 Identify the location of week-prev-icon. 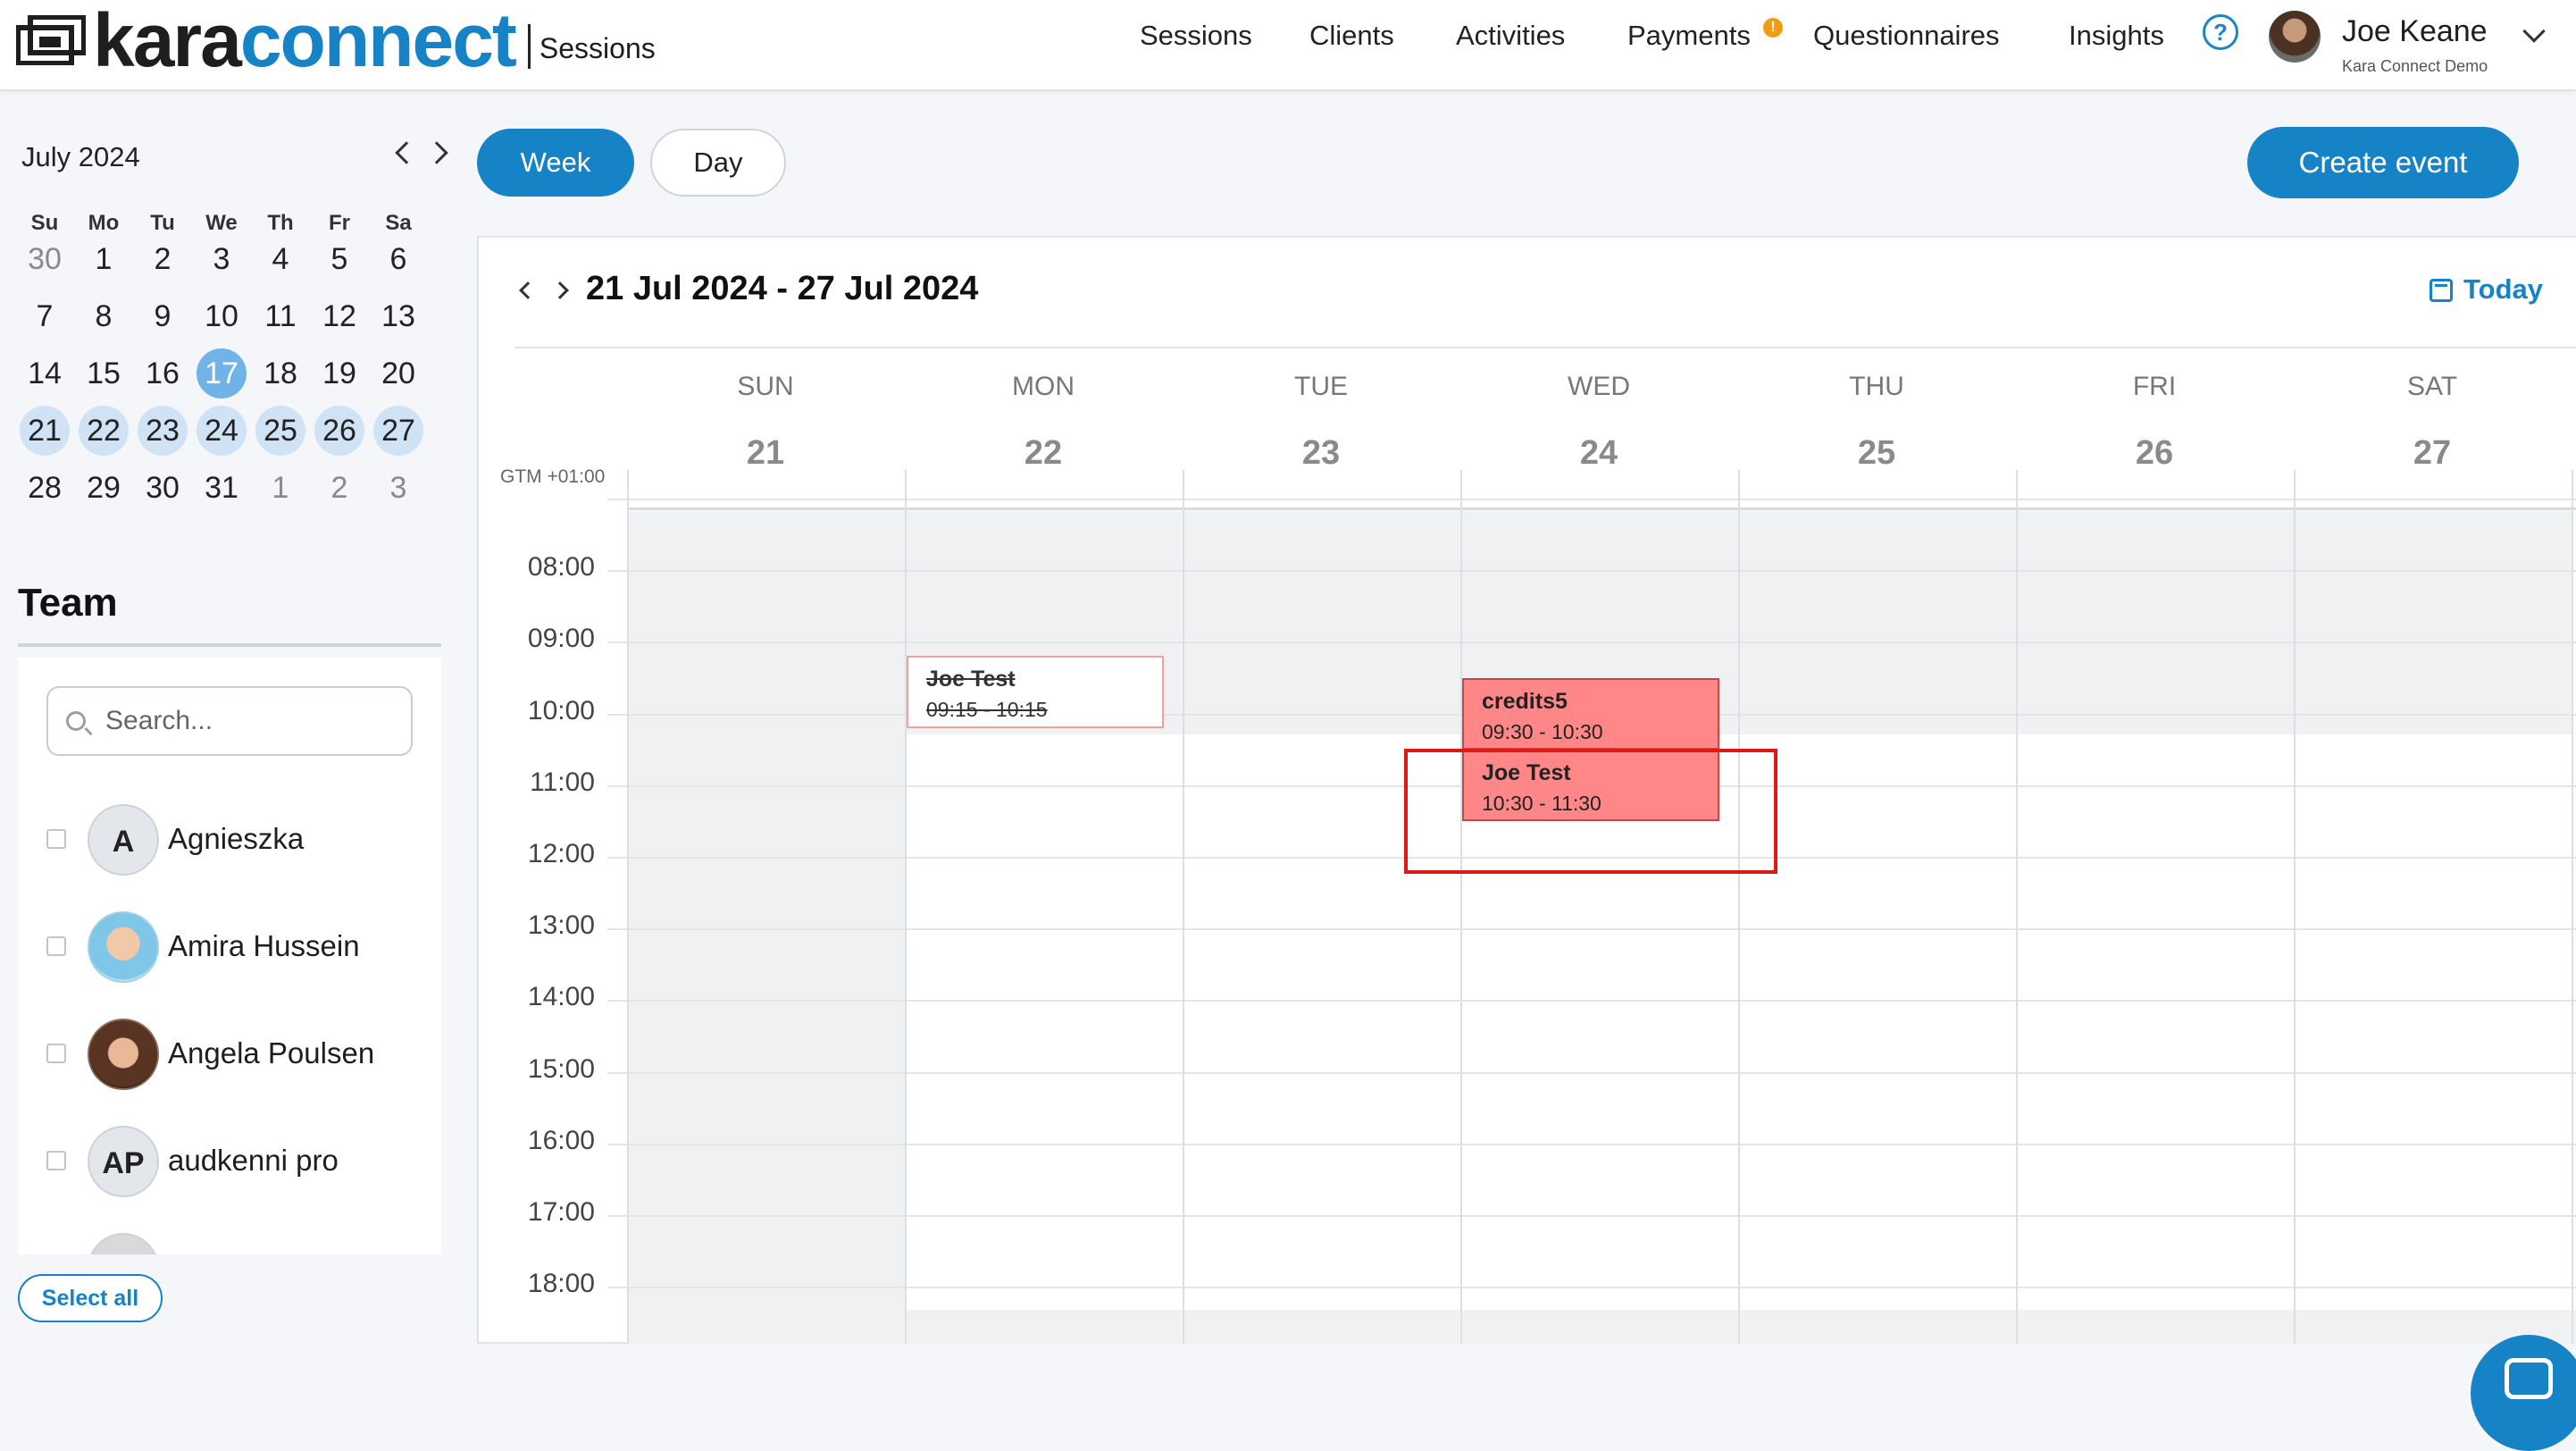
(528, 290).